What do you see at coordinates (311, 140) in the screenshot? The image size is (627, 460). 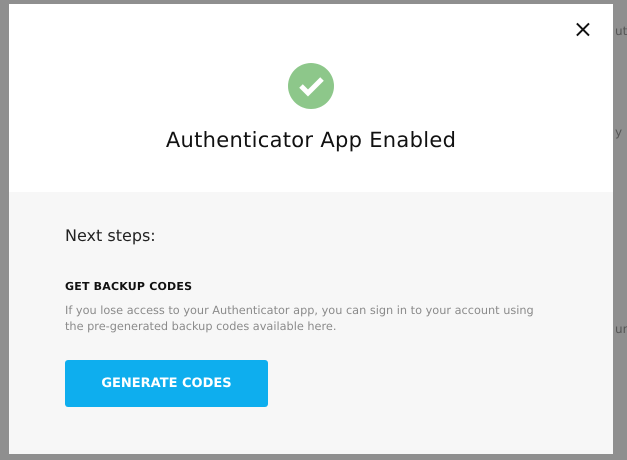 I see `dialog-title: Authenticator App Enabled` at bounding box center [311, 140].